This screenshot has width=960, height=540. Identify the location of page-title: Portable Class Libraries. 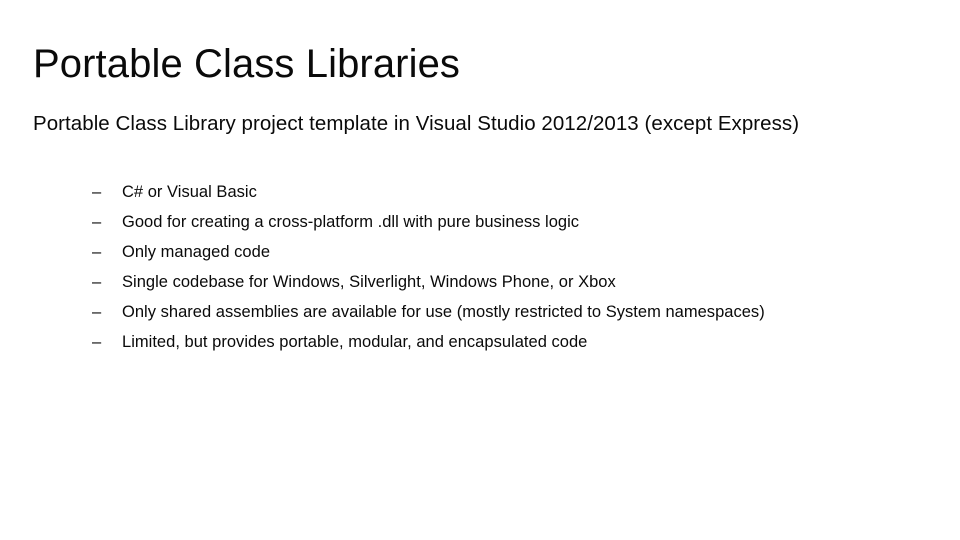
(247, 63).